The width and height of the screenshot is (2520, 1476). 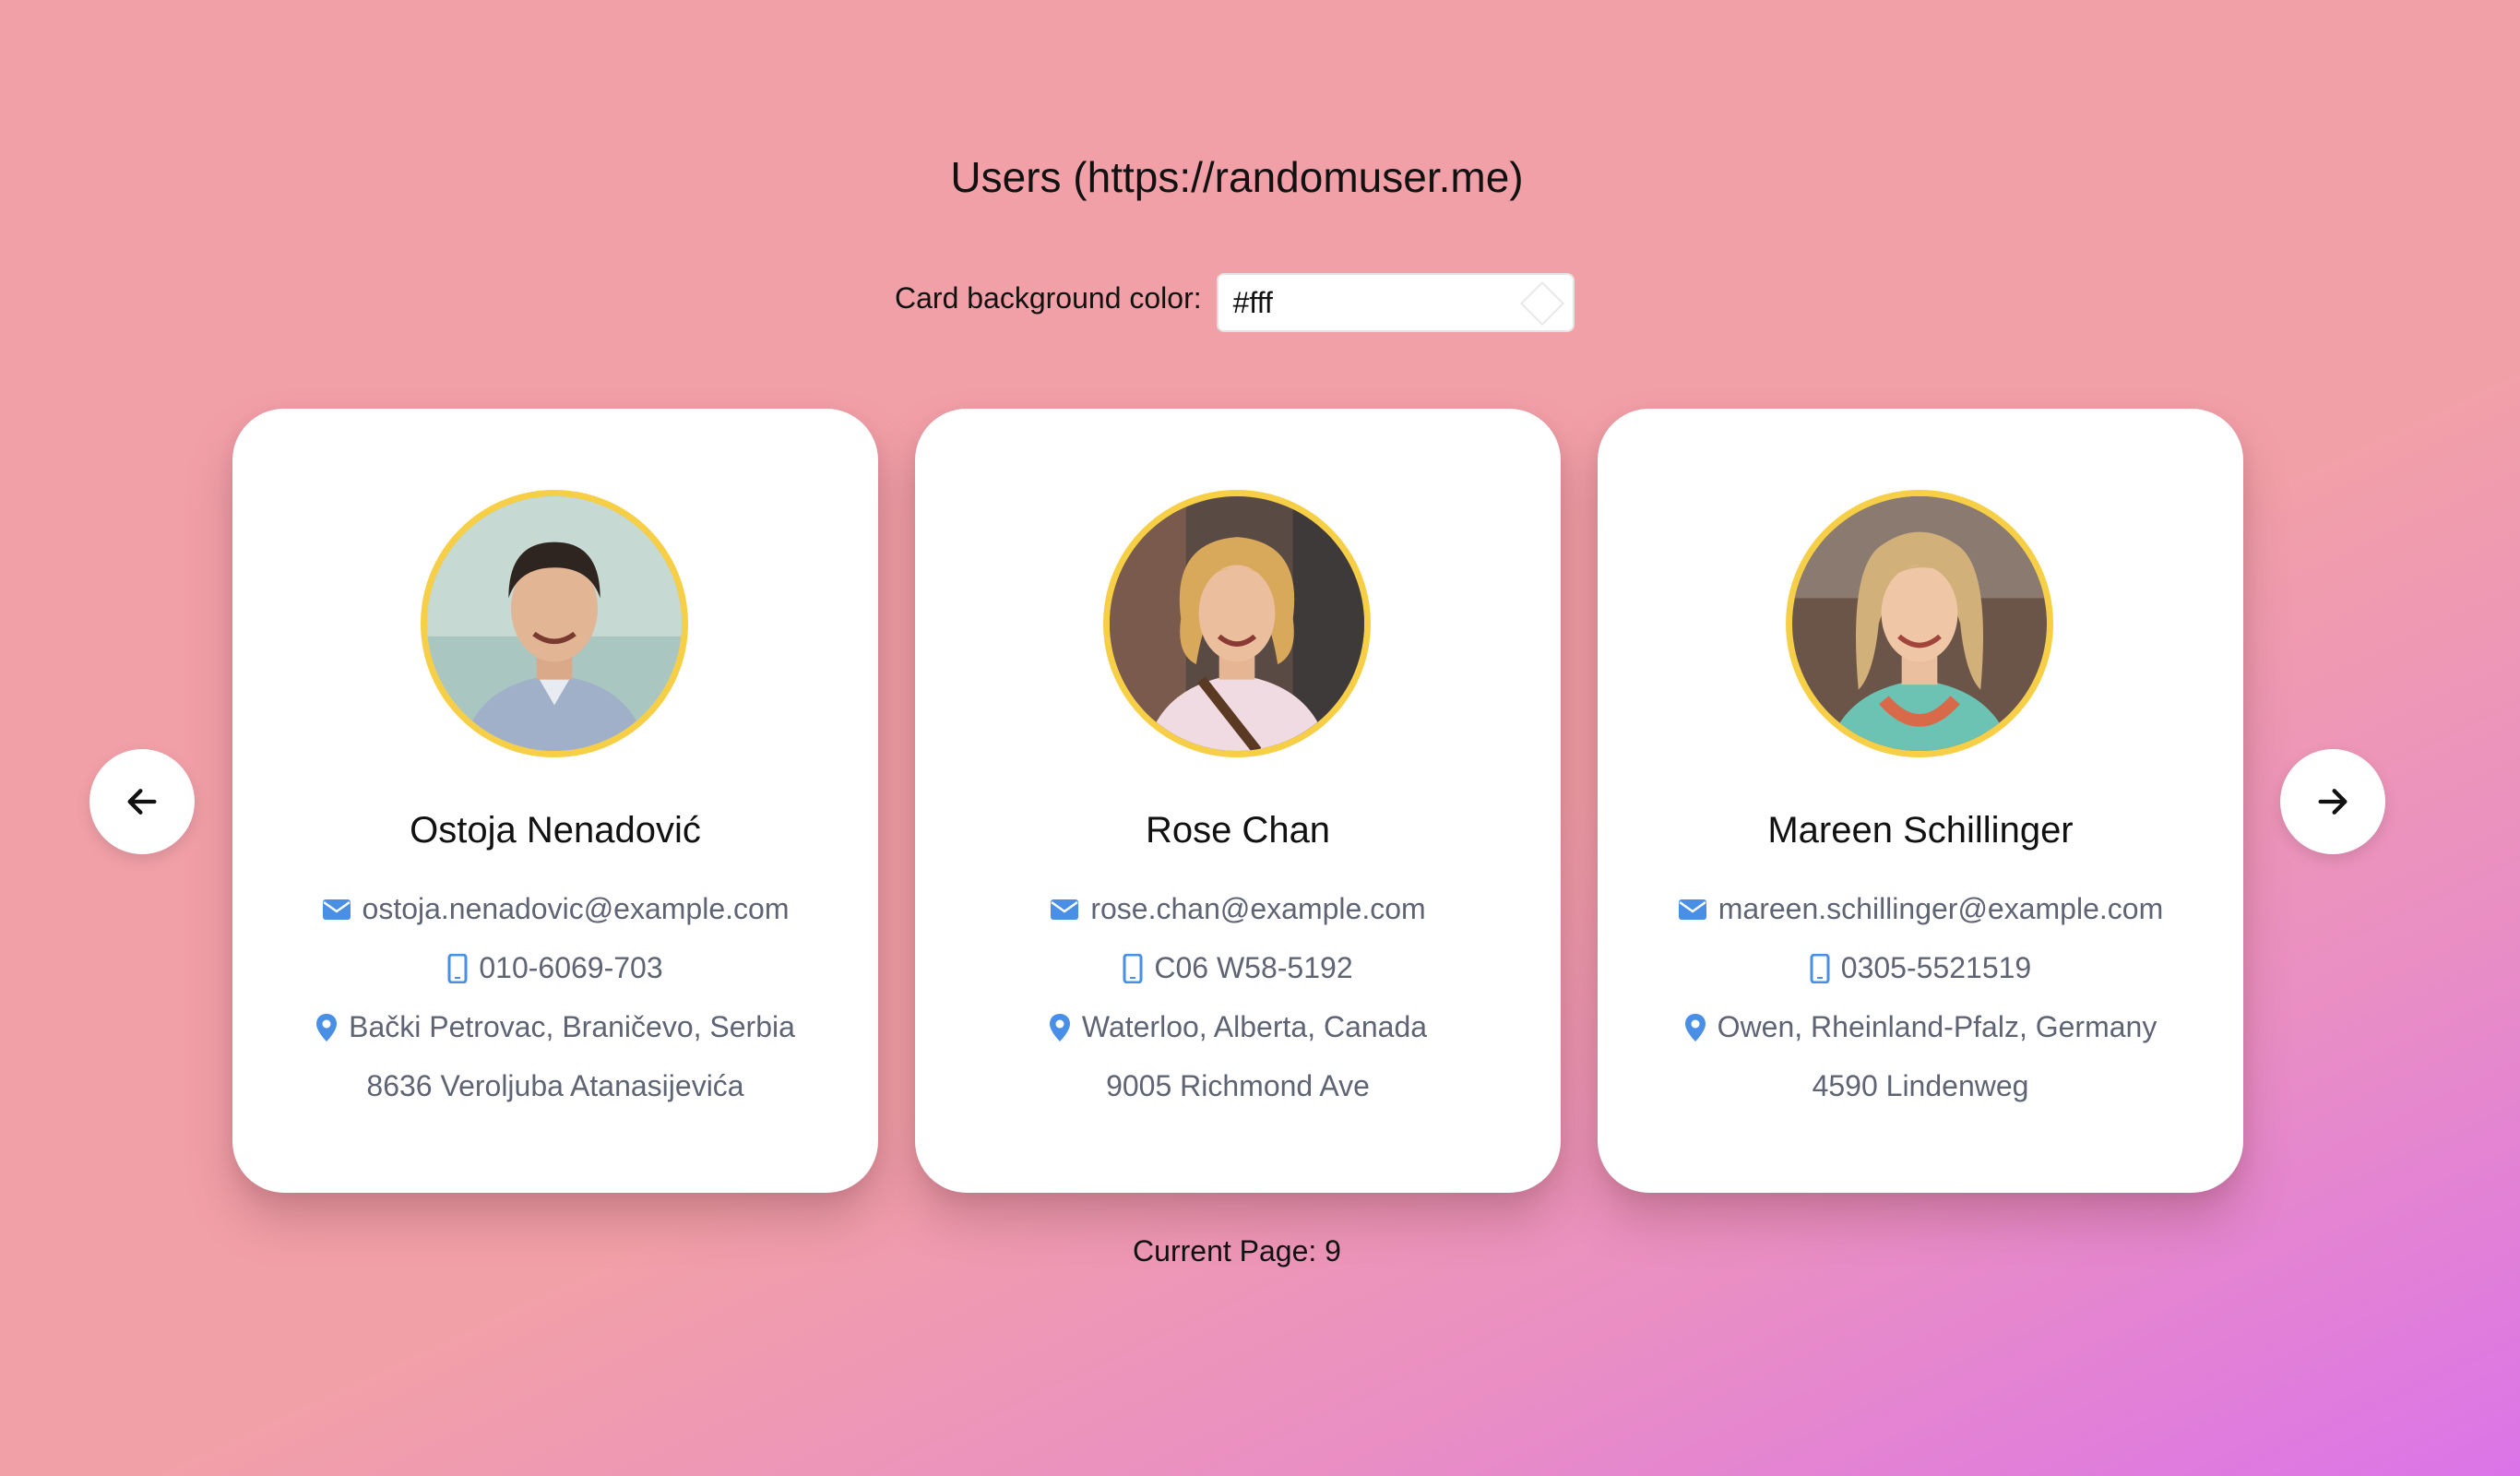 What do you see at coordinates (1237, 177) in the screenshot?
I see `page-title: Users (https://randomuser.me)` at bounding box center [1237, 177].